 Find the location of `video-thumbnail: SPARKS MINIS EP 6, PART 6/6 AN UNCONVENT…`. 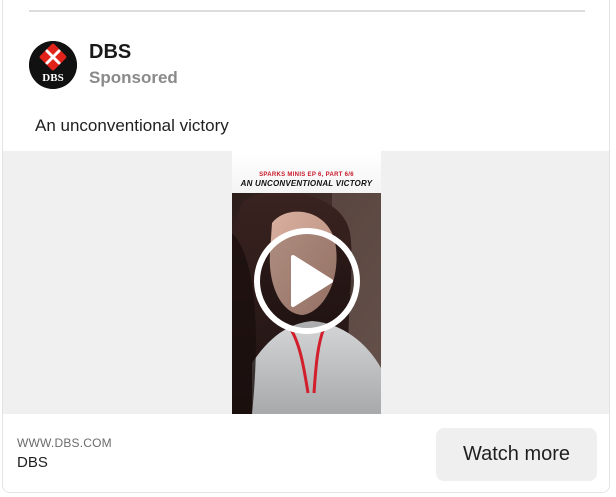

video-thumbnail: SPARKS MINIS EP 6, PART 6/6 AN UNCONVENT… is located at coordinates (306, 282).